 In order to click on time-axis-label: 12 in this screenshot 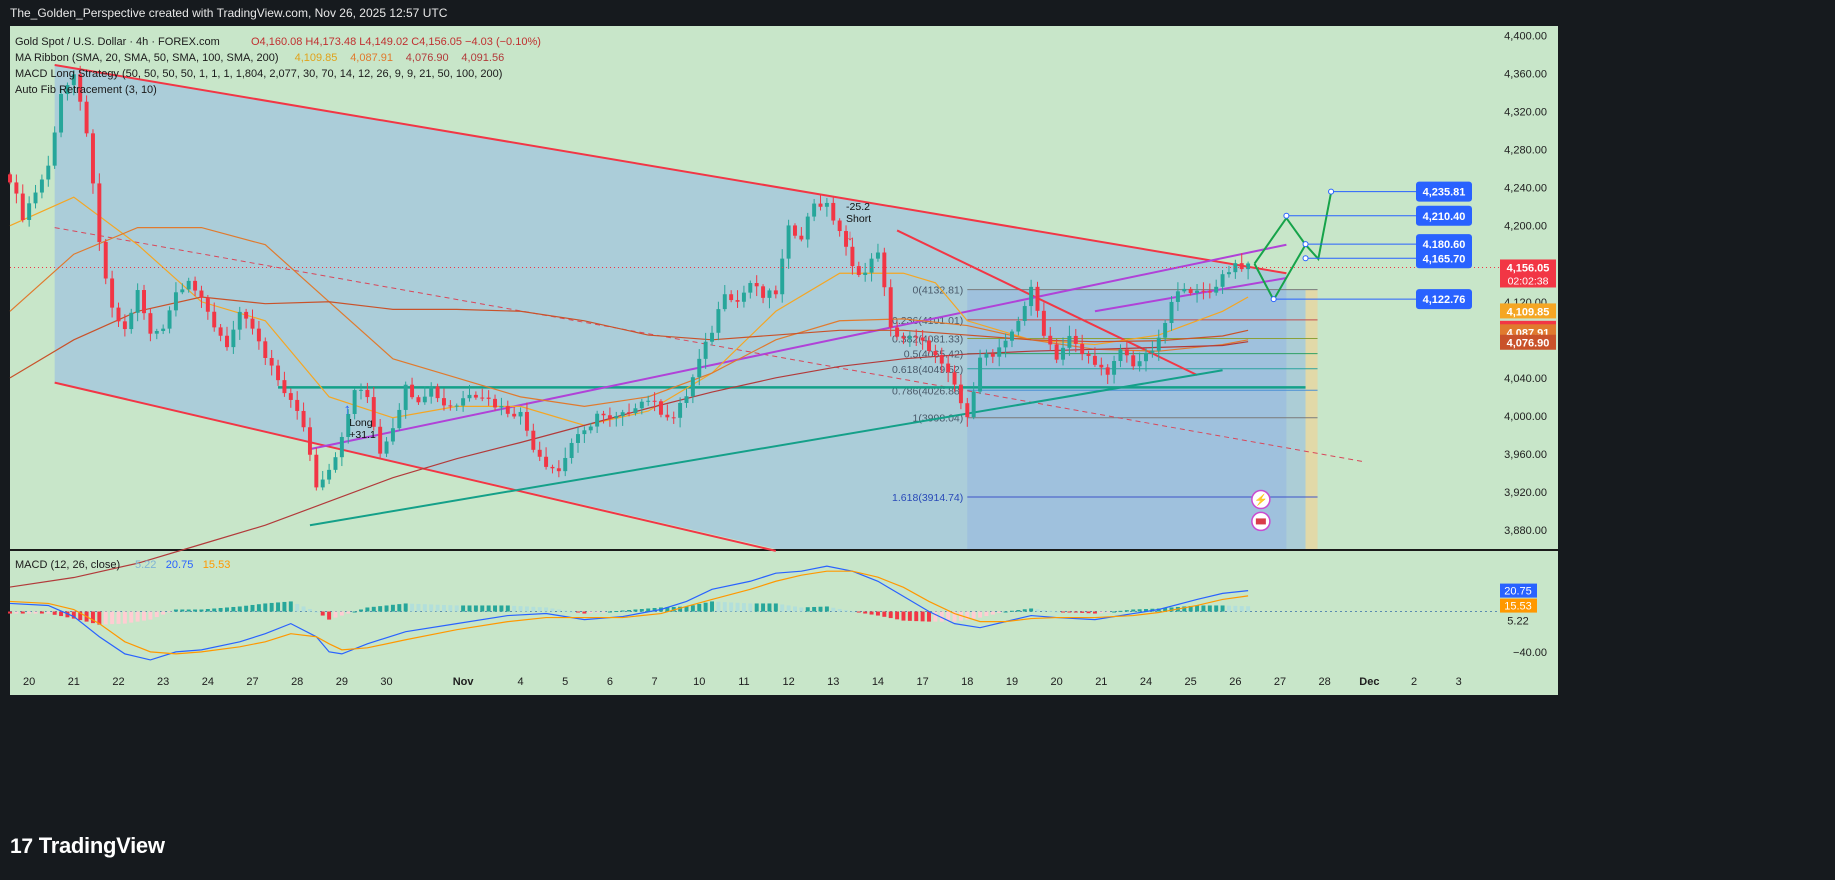, I will do `click(788, 682)`.